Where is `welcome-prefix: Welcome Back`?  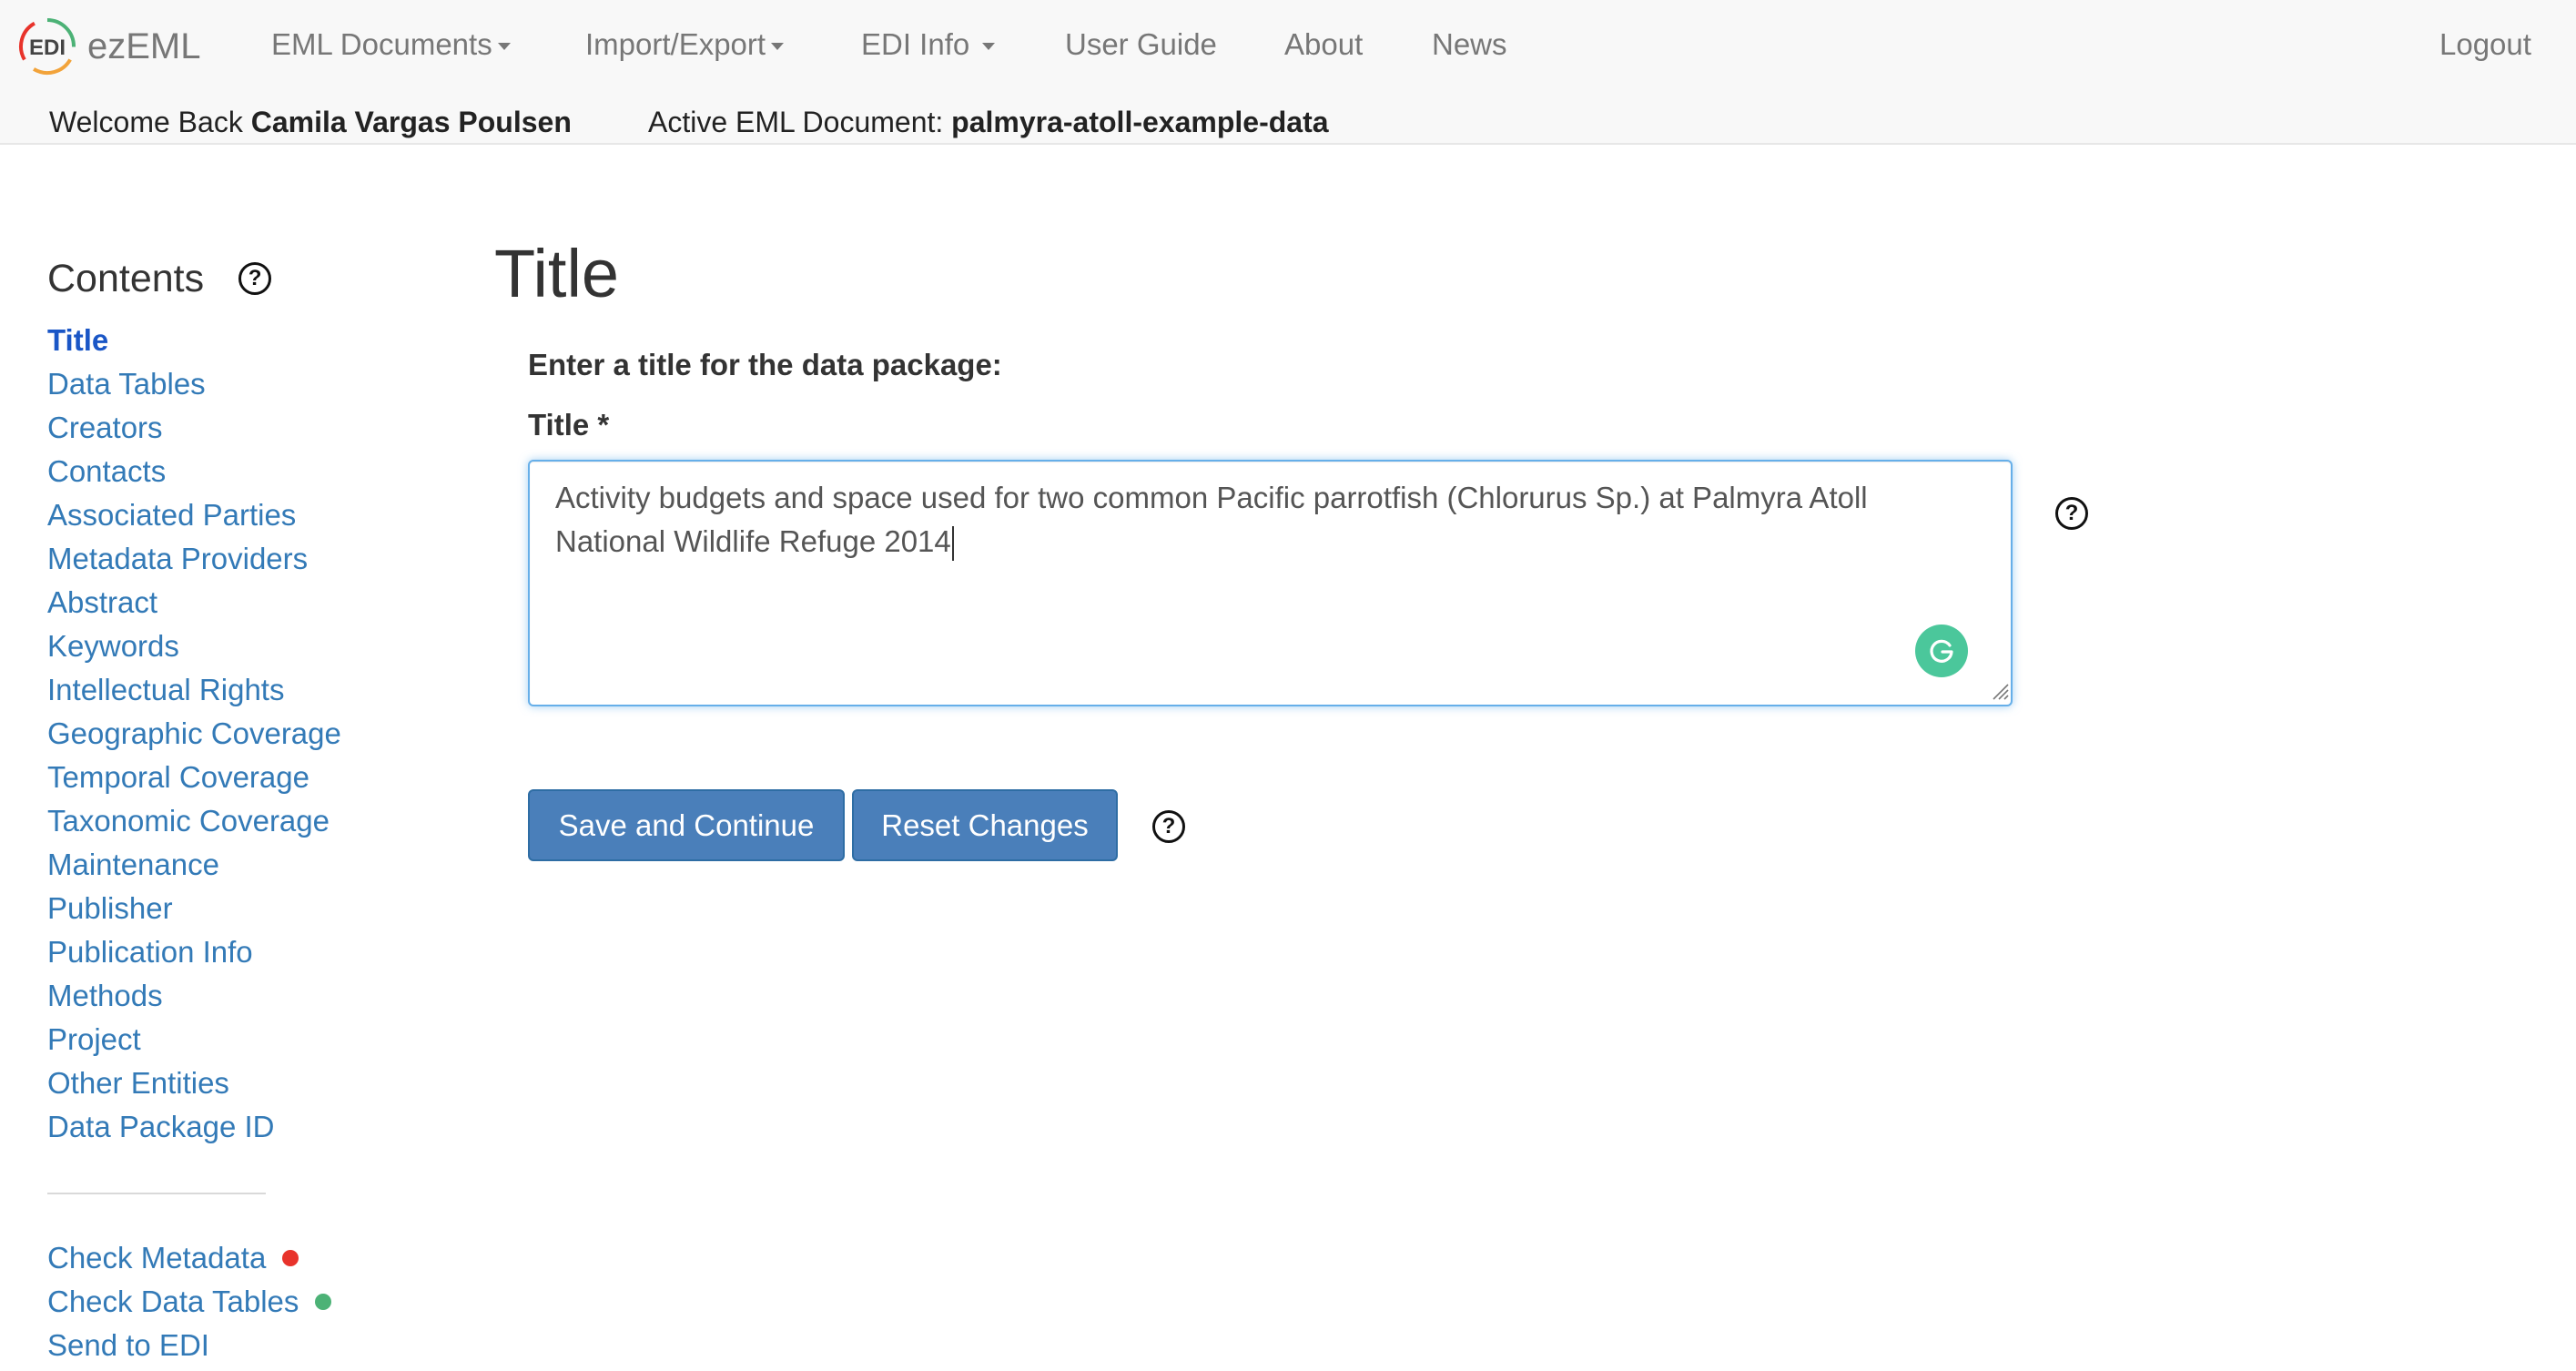 welcome-prefix: Welcome Back is located at coordinates (146, 122).